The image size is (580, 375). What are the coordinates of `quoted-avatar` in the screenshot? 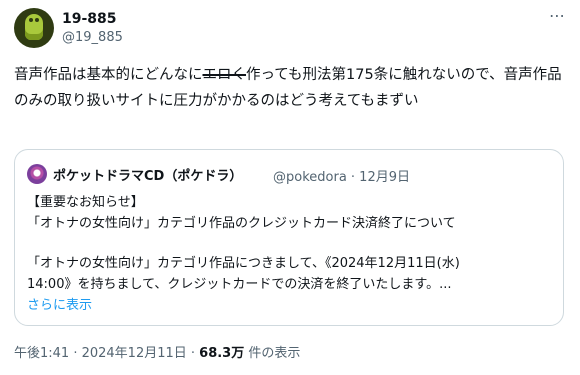 It's located at (37, 174).